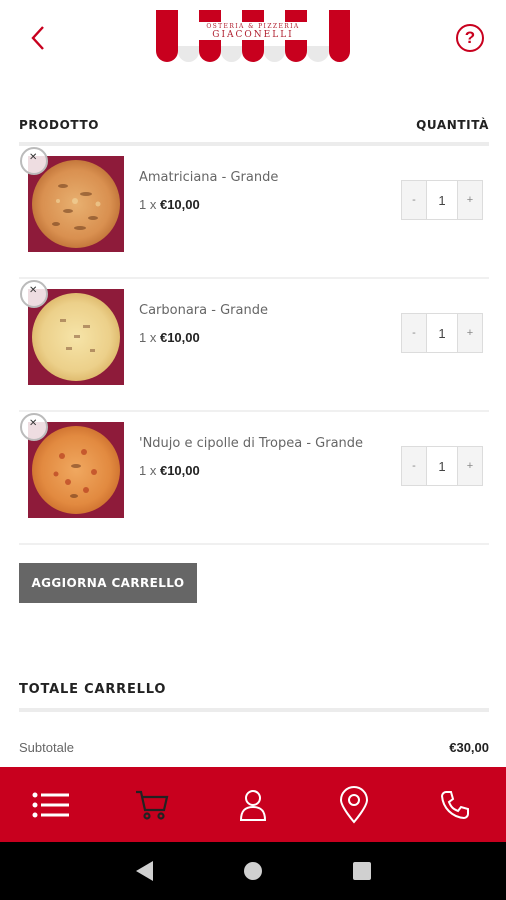  I want to click on menu-list-icon, so click(50, 804).